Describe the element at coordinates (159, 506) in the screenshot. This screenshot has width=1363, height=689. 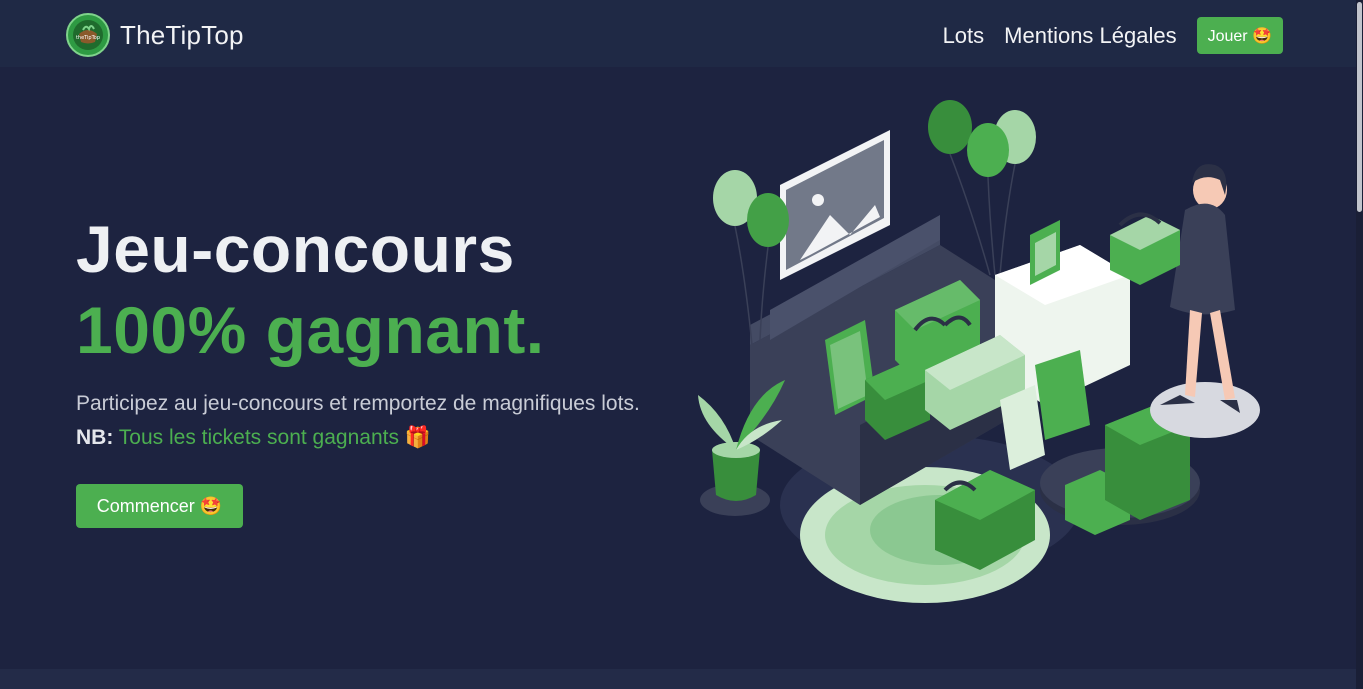
I see `start-button: Commencer 🤩` at that location.